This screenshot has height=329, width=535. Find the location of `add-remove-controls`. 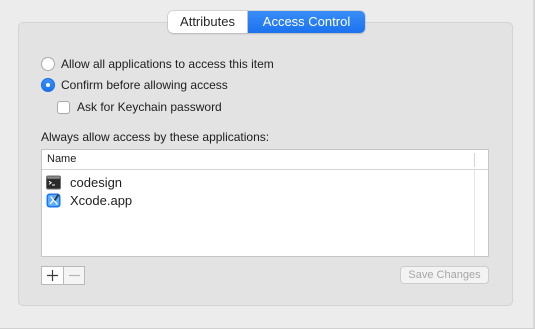

add-remove-controls is located at coordinates (63, 275).